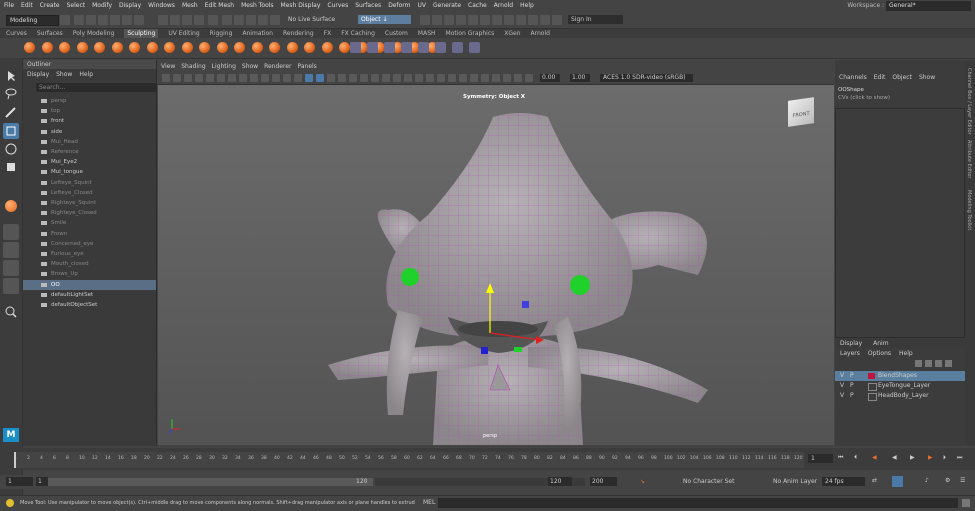  What do you see at coordinates (89, 284) in the screenshot?
I see `outliner-item: OO` at bounding box center [89, 284].